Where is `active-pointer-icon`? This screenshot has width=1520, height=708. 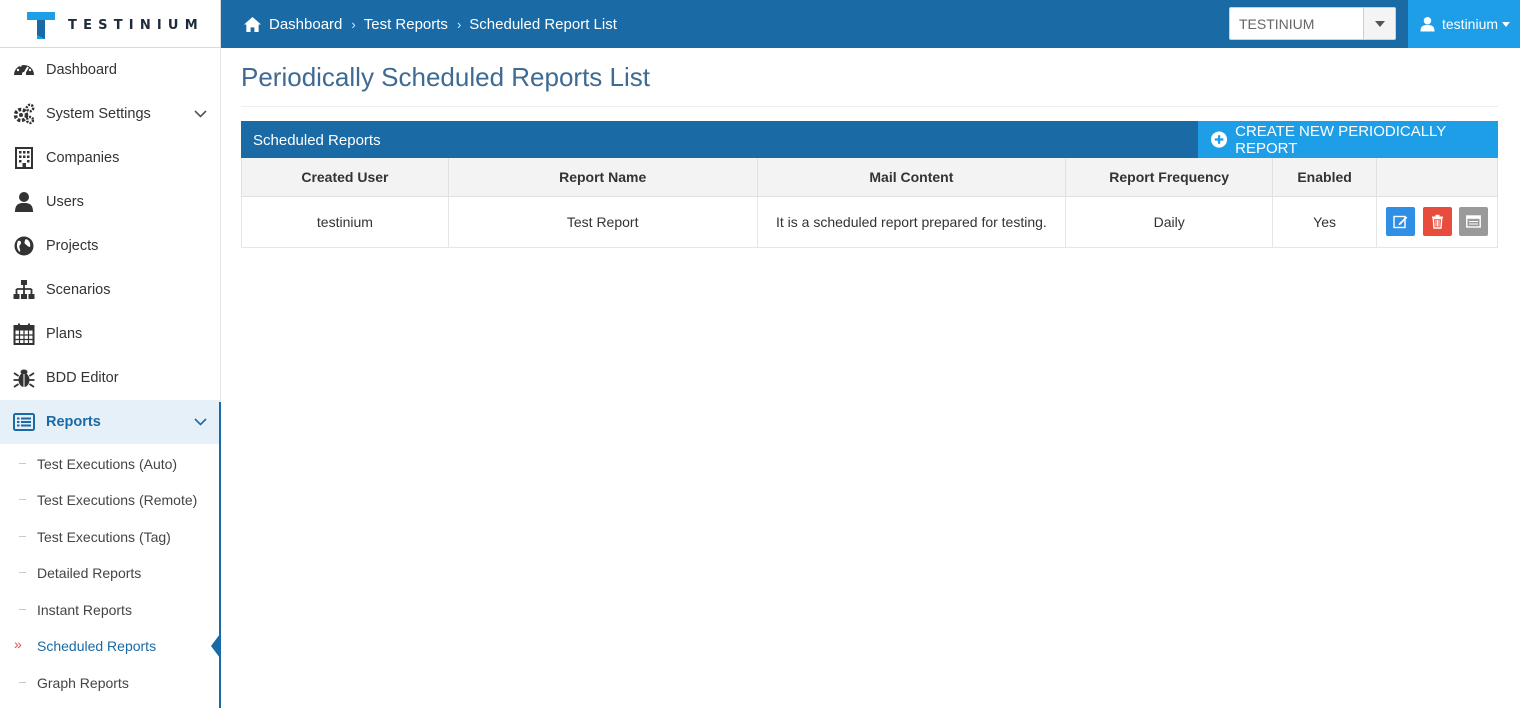 active-pointer-icon is located at coordinates (215, 646).